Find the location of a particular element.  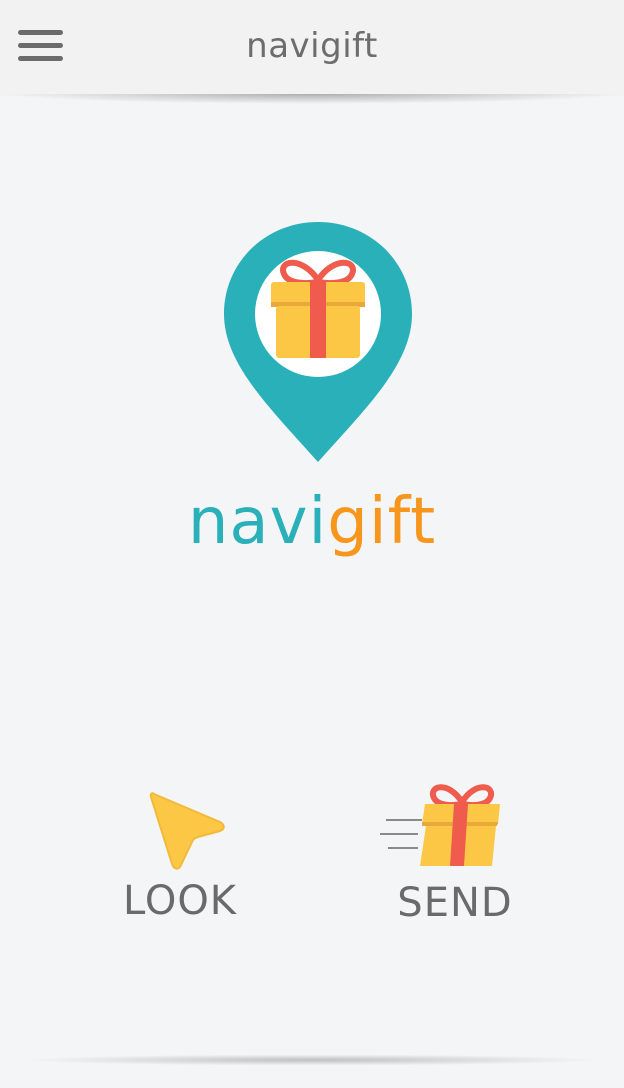

app-bar: navigift is located at coordinates (312, 48).